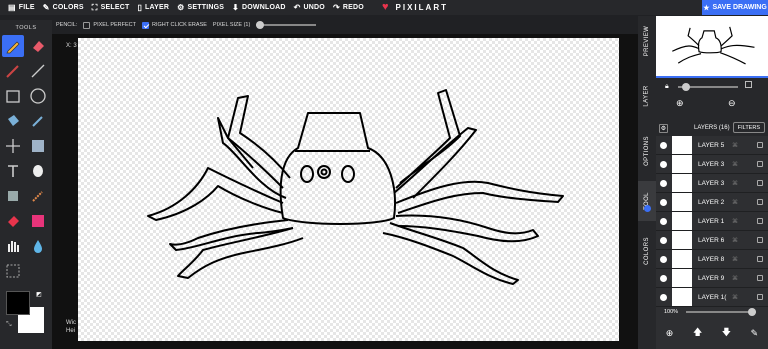 The height and width of the screenshot is (349, 768). Describe the element at coordinates (735, 7) in the screenshot. I see `save-drawing-button: ★ SAVE DRAWING` at that location.